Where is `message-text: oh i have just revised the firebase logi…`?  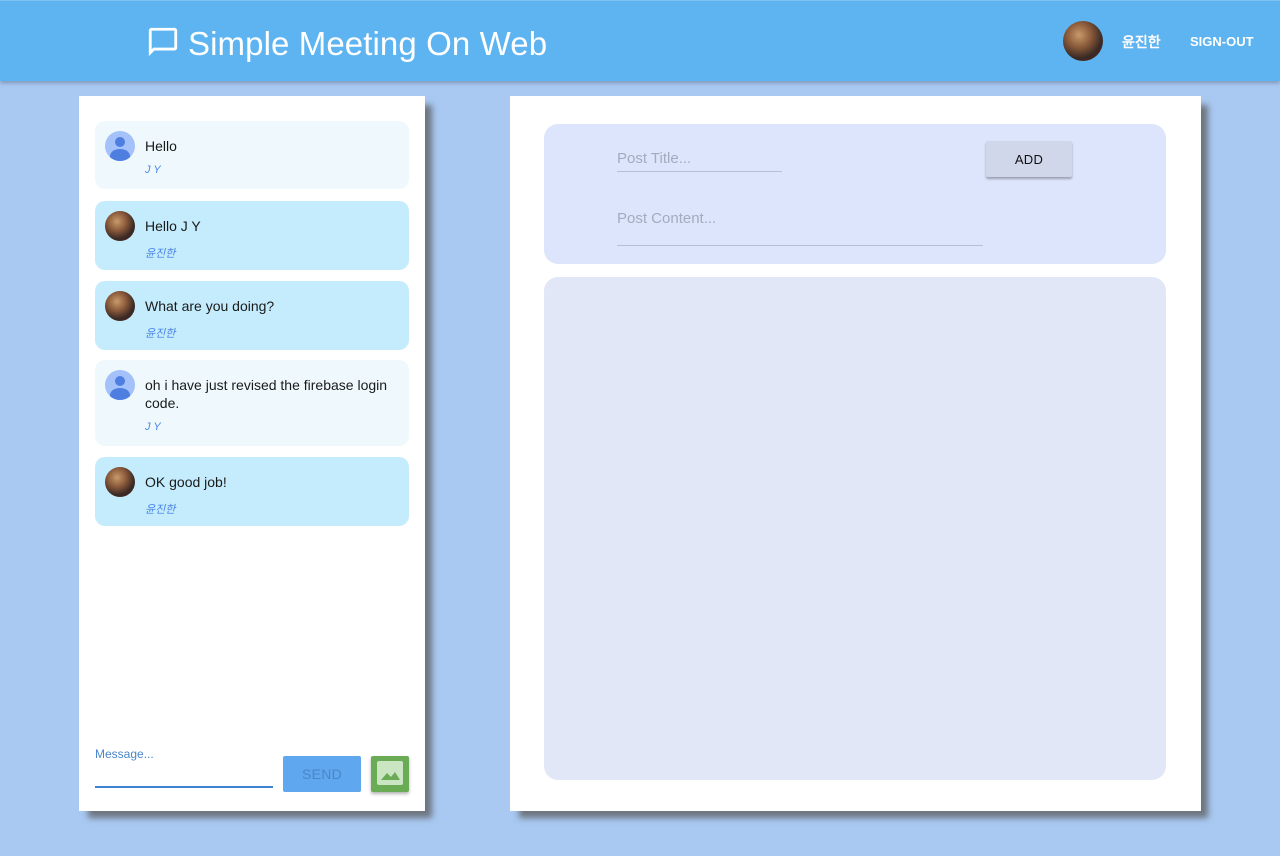 message-text: oh i have just revised the firebase logi… is located at coordinates (266, 394).